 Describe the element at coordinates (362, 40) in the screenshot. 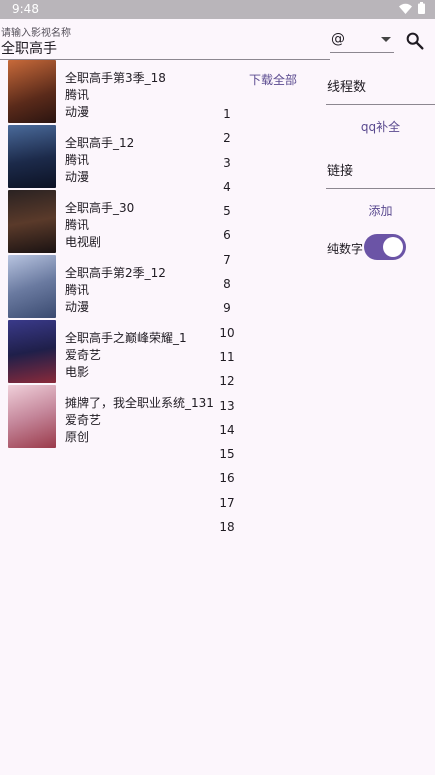

I see `source-dropdown: @` at that location.